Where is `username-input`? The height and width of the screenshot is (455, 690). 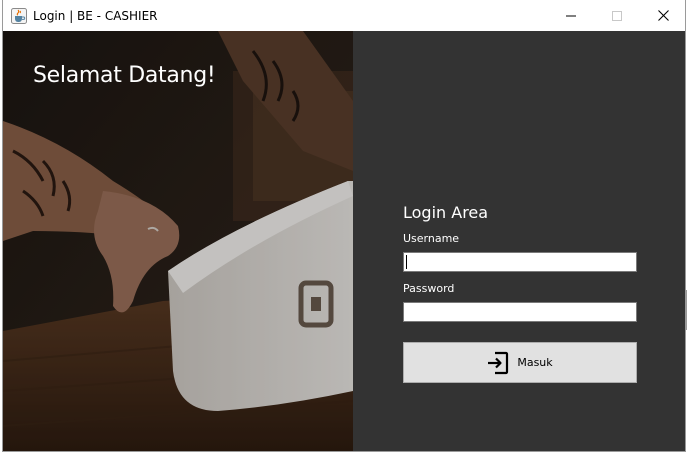 username-input is located at coordinates (520, 262).